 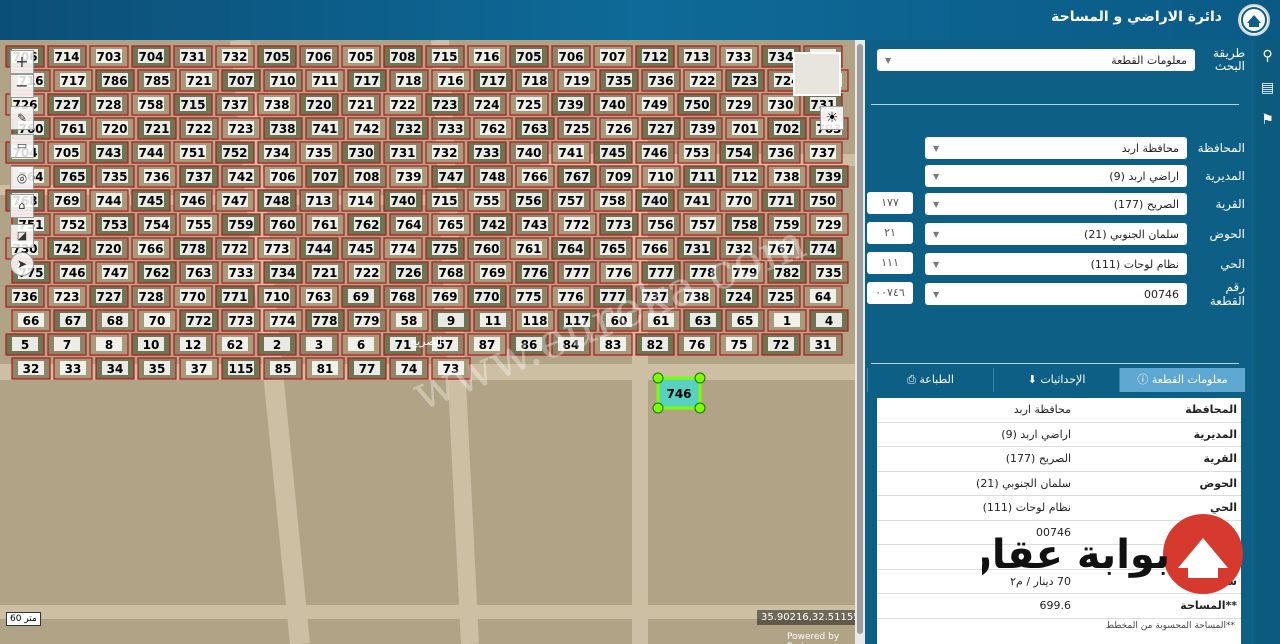 What do you see at coordinates (613, 200) in the screenshot?
I see `parcel: 758` at bounding box center [613, 200].